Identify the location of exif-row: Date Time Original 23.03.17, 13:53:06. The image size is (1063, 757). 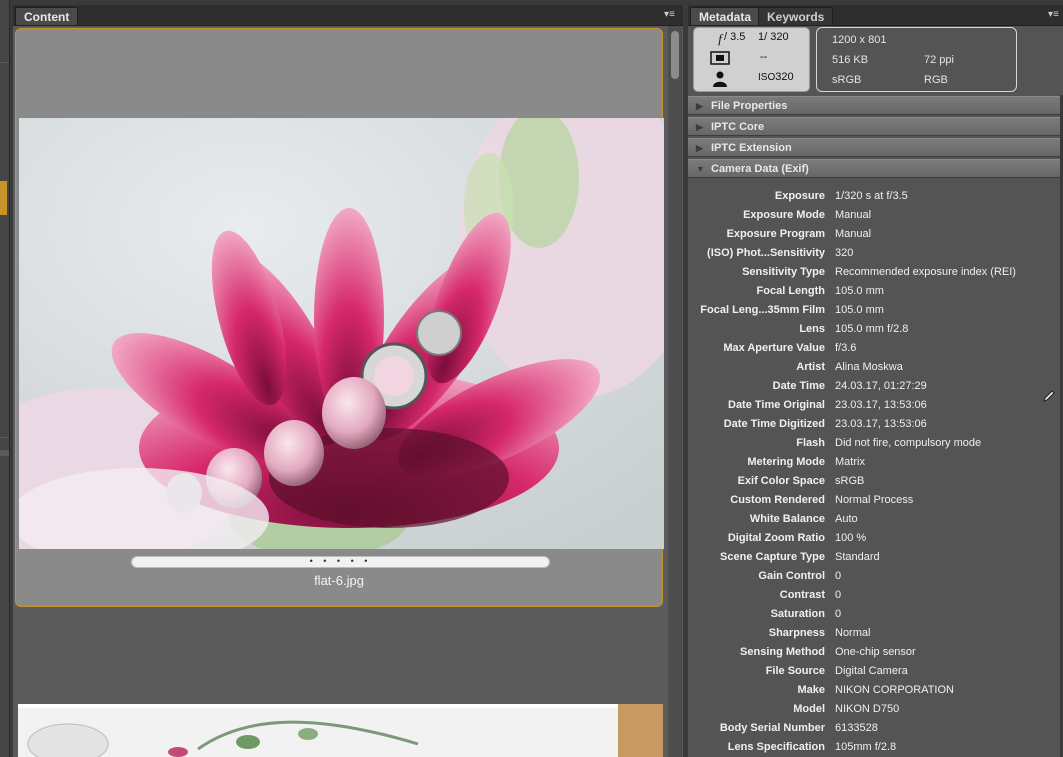
(874, 405).